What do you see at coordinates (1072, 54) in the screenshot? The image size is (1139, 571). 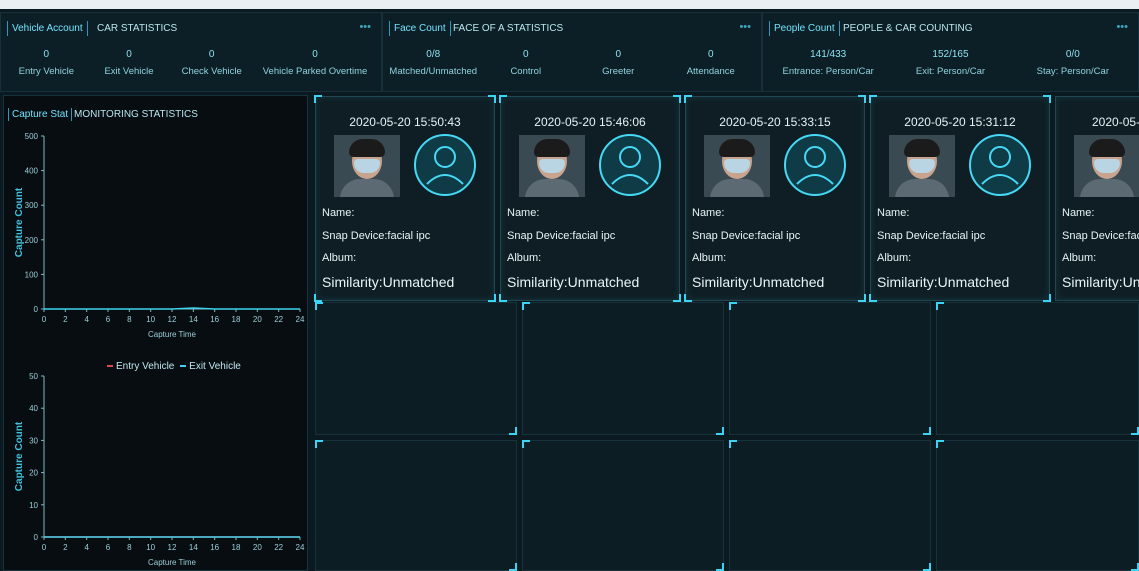 I see `kpi-value: 0/0` at bounding box center [1072, 54].